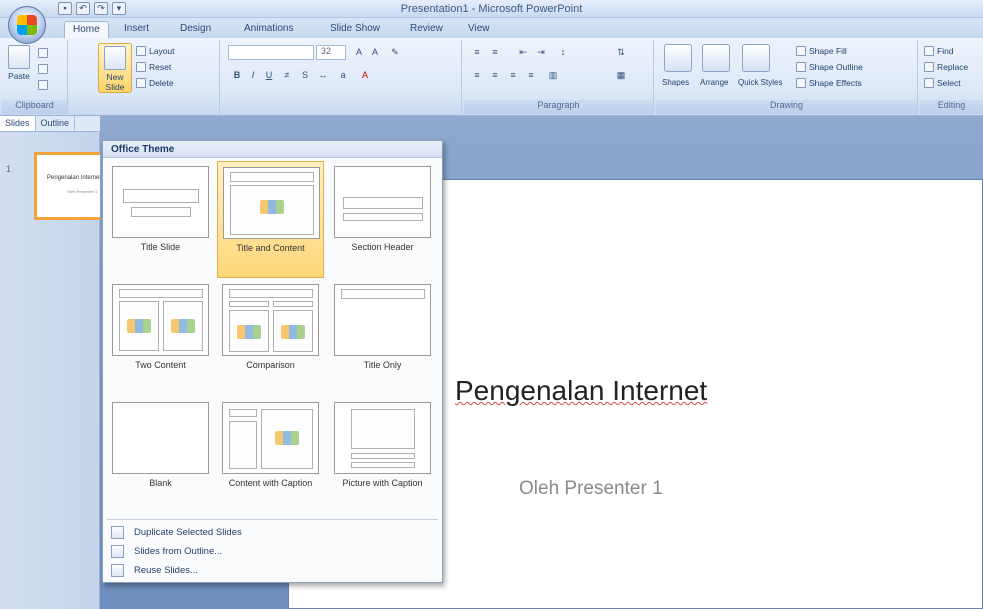 This screenshot has height=609, width=983. I want to click on copy-button, so click(43, 68).